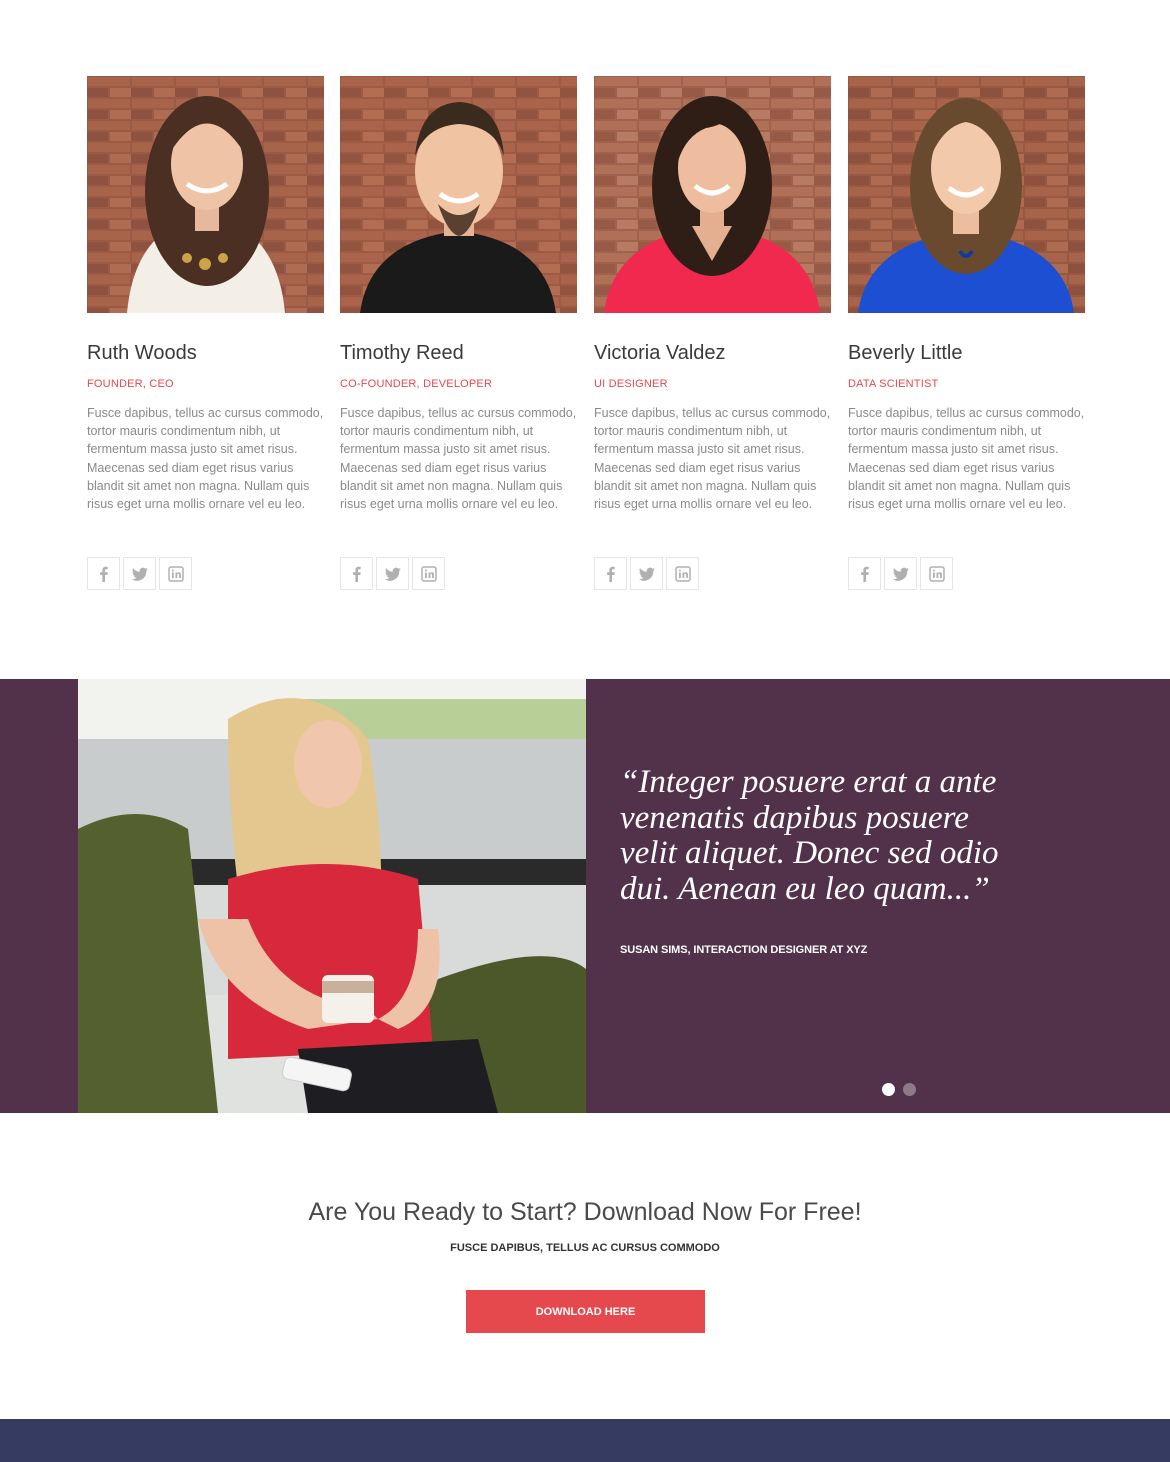  Describe the element at coordinates (631, 384) in the screenshot. I see `member-role: UI DESIGNER` at that location.